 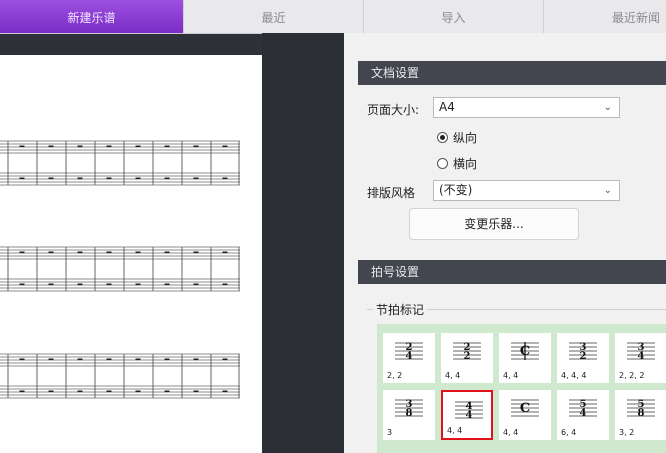 I want to click on tab-bar: 新建乐谱 最近 导入 最近新闻, so click(x=333, y=17).